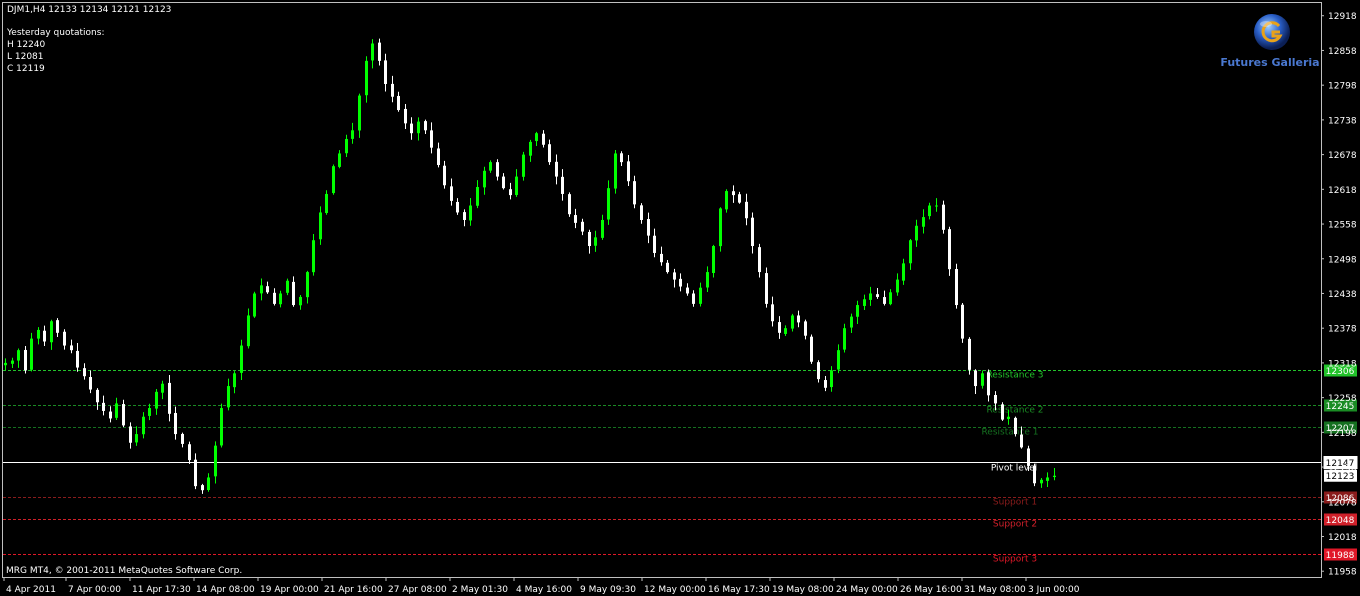 The width and height of the screenshot is (1360, 596). What do you see at coordinates (89, 10) in the screenshot?
I see `symbol-quote-line: DJM1,H4 12133 12134 12121 12123` at bounding box center [89, 10].